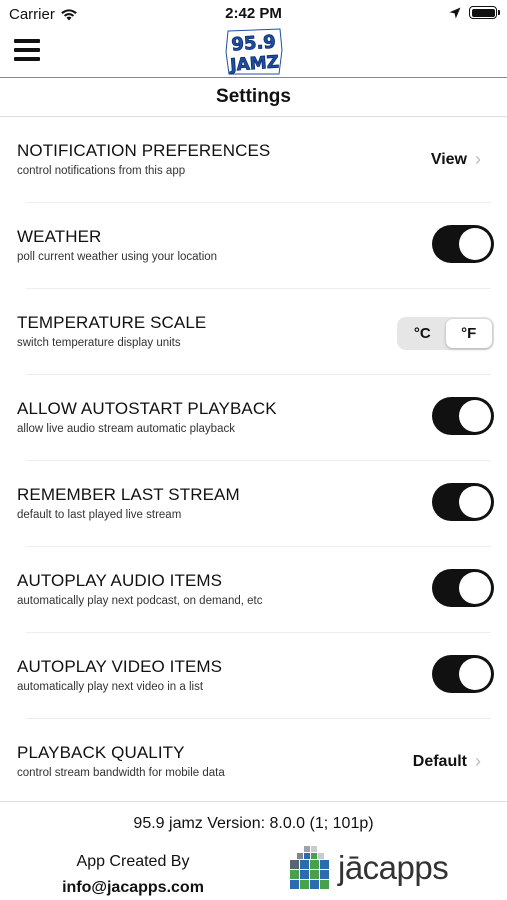 The height and width of the screenshot is (900, 507). Describe the element at coordinates (99, 515) in the screenshot. I see `setting-description: default to last played live stream` at that location.